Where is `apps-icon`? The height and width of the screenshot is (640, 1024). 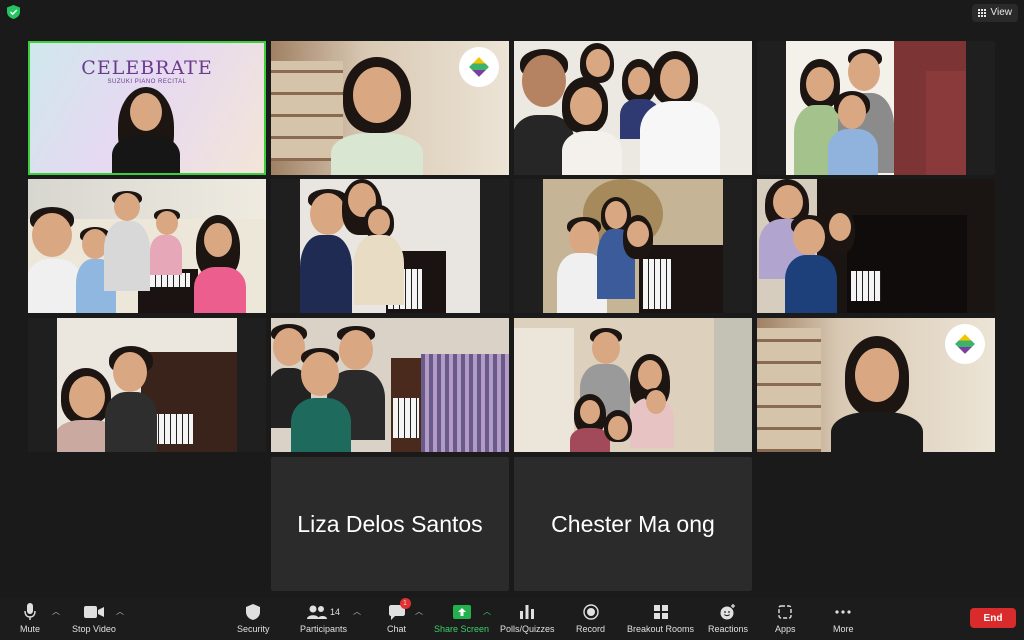
apps-icon is located at coordinates (785, 612).